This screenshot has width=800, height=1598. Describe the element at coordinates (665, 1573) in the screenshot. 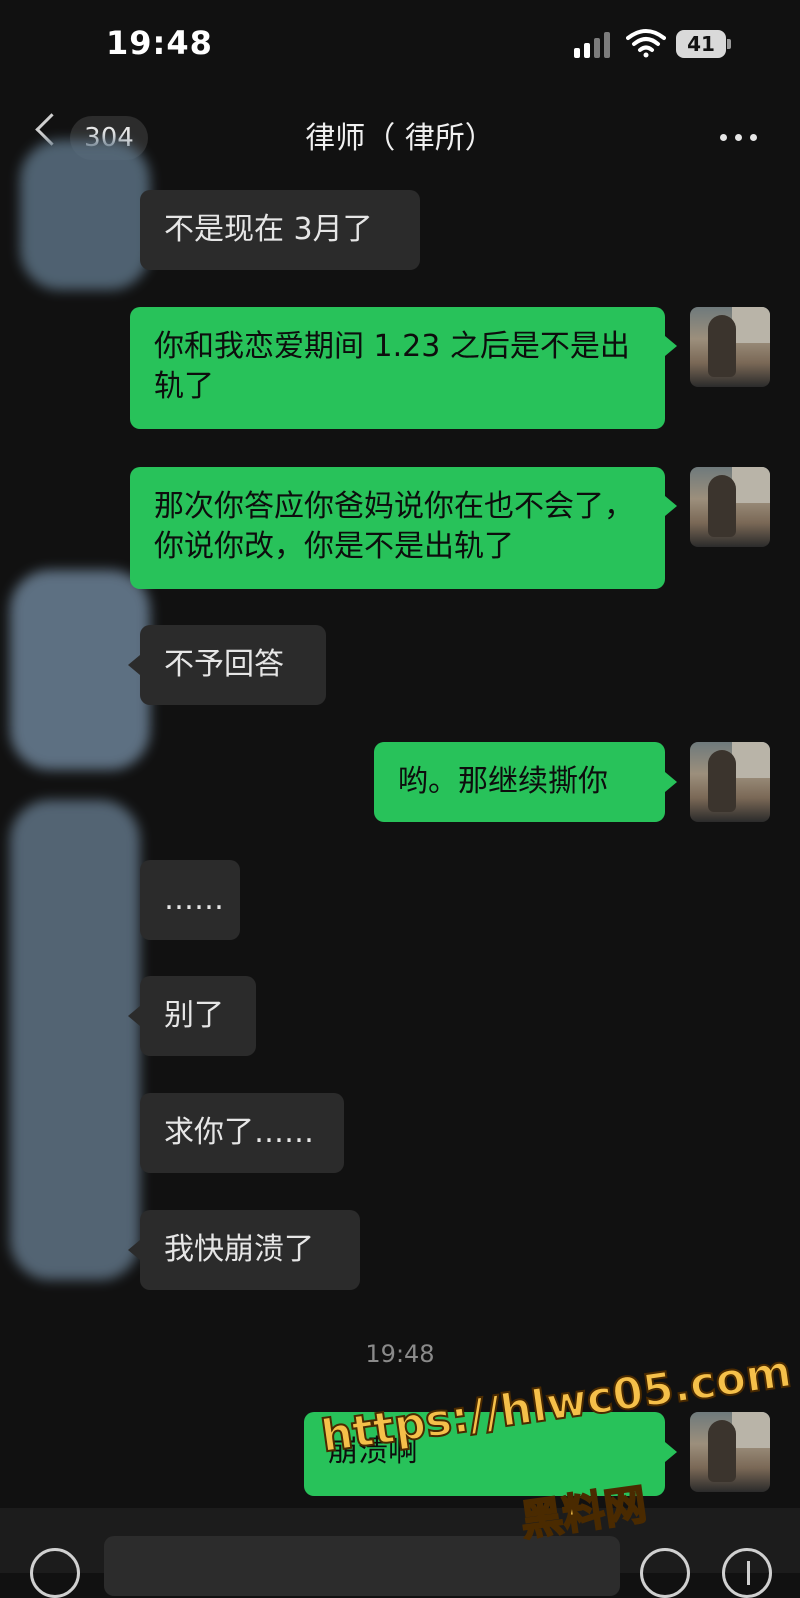

I see `emoji-icon` at that location.